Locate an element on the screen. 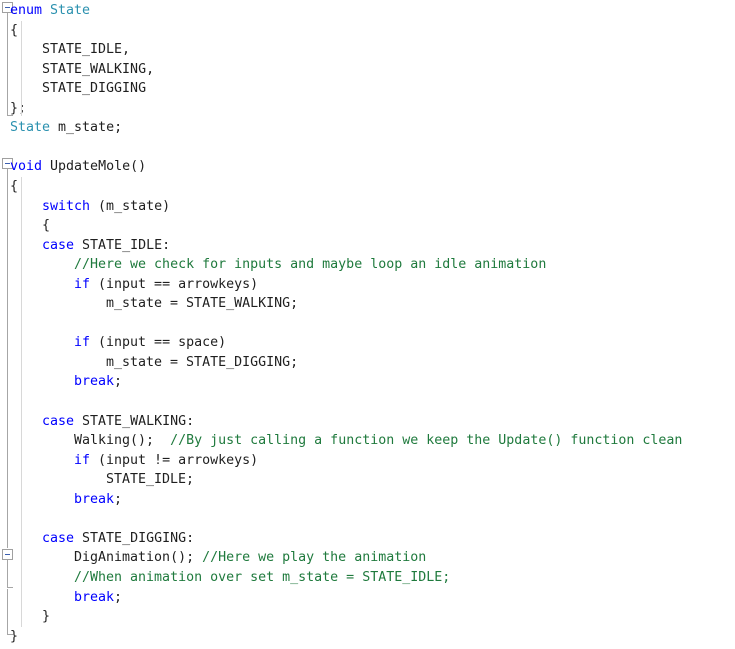 The height and width of the screenshot is (649, 735). code-line: State m_state; is located at coordinates (66, 128).